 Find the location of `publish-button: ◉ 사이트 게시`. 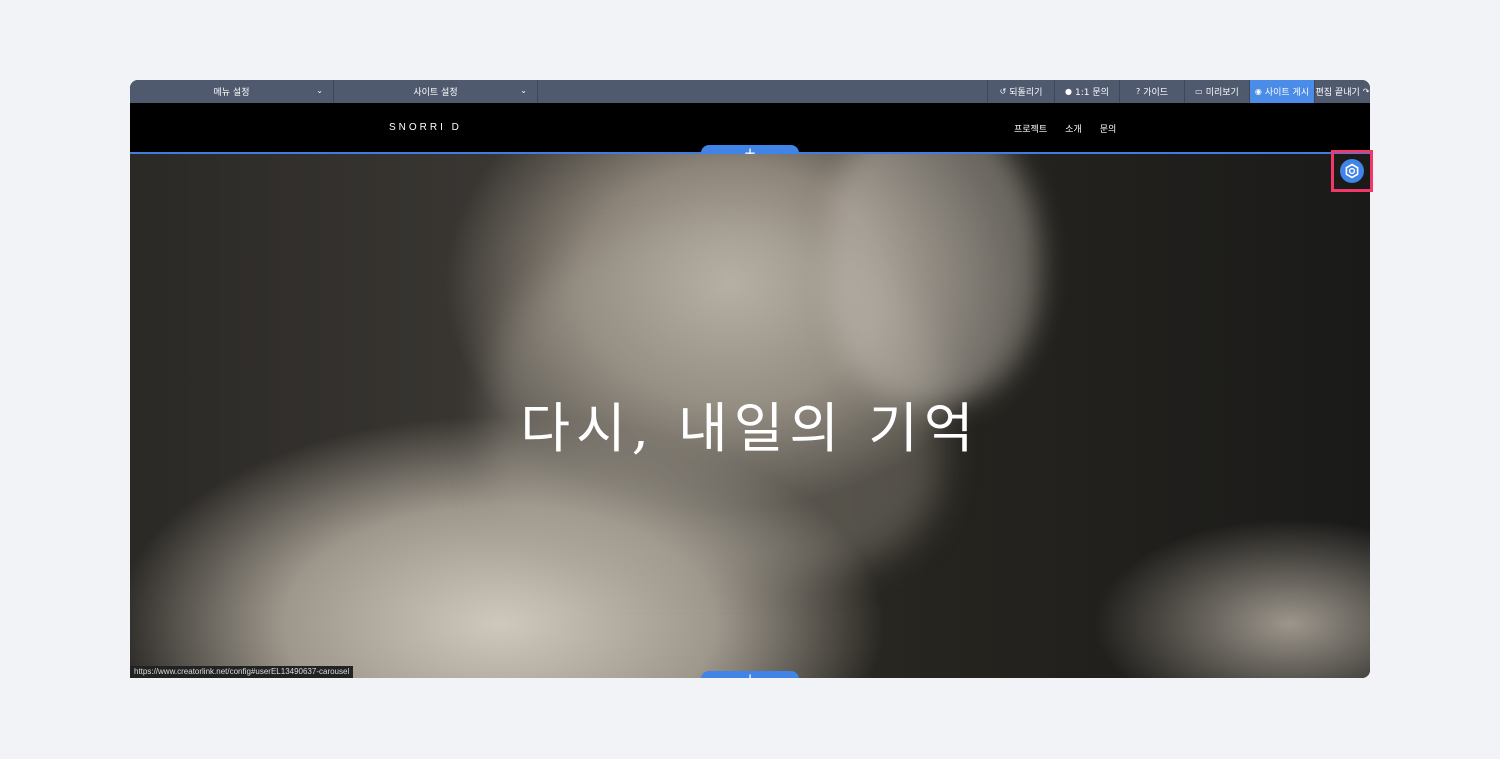

publish-button: ◉ 사이트 게시 is located at coordinates (1281, 91).